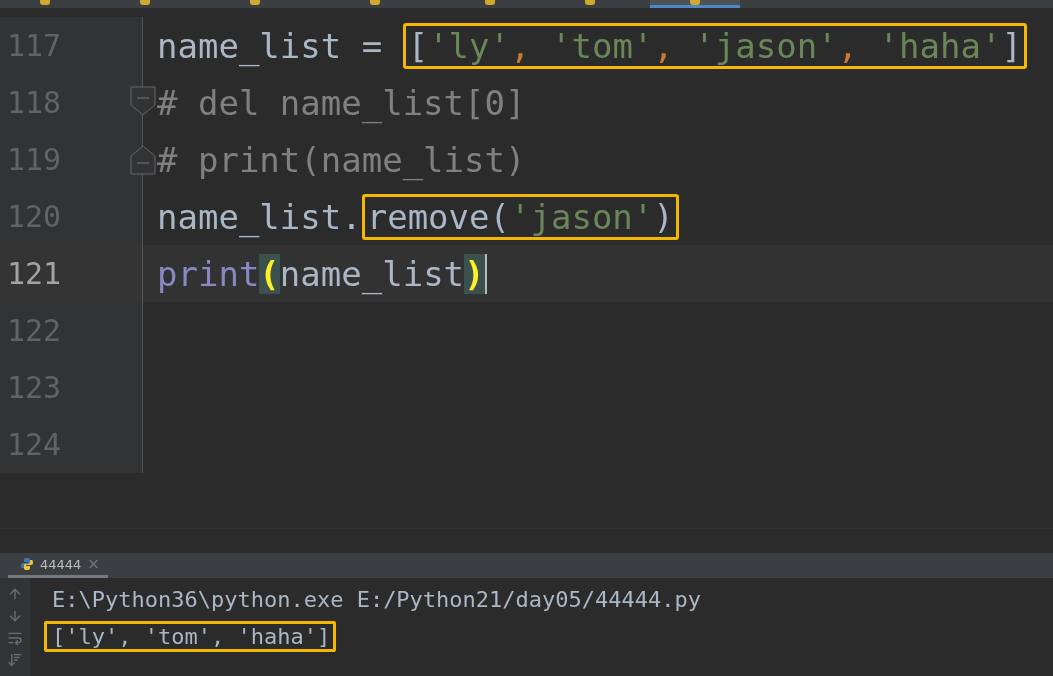  What do you see at coordinates (15, 660) in the screenshot?
I see `sort-down-icon` at bounding box center [15, 660].